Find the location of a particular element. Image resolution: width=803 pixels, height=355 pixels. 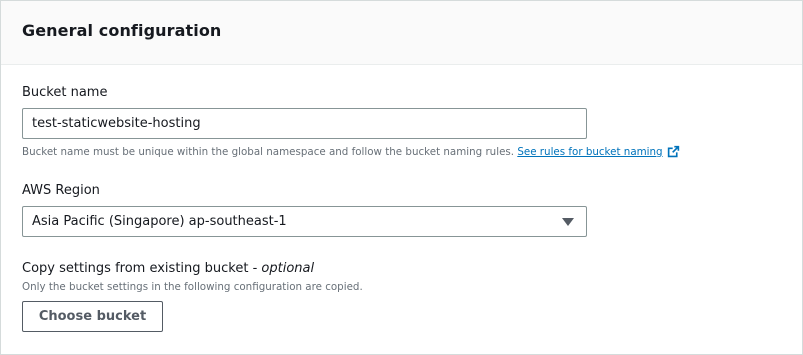

caret-down-icon is located at coordinates (568, 221).